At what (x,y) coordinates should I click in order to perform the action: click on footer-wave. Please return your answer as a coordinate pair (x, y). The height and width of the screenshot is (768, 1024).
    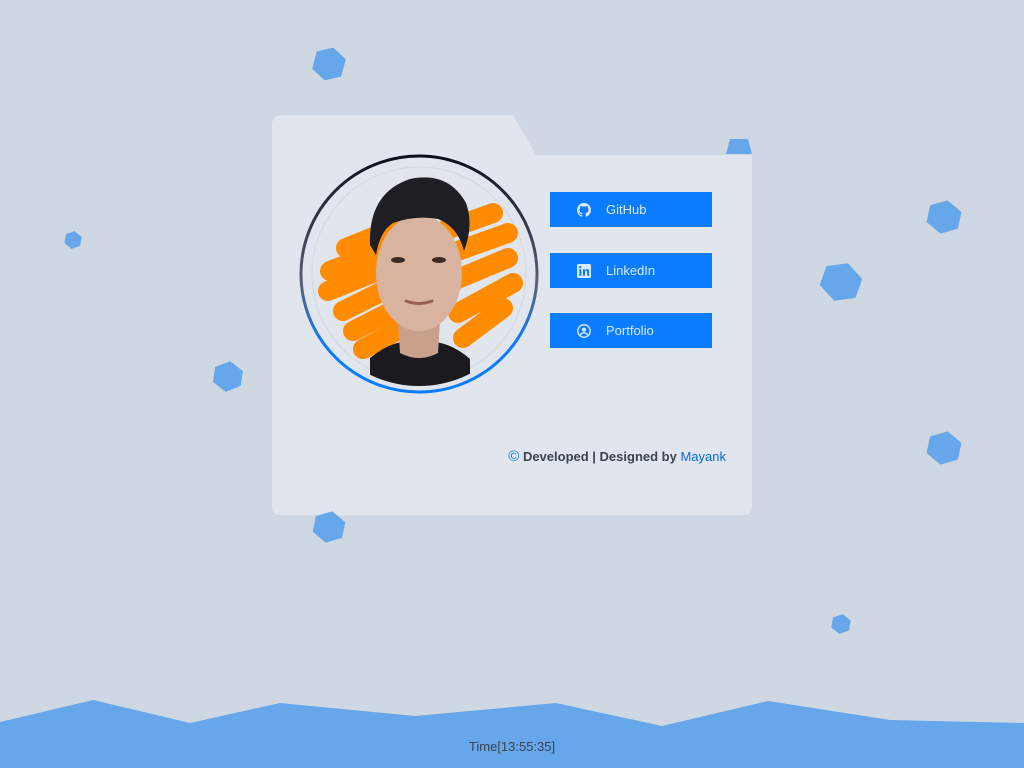
    Looking at the image, I should click on (512, 734).